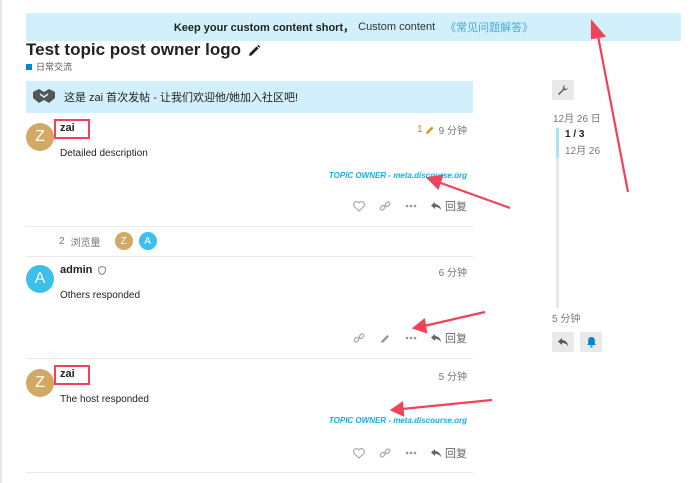  I want to click on avatar: A, so click(40, 279).